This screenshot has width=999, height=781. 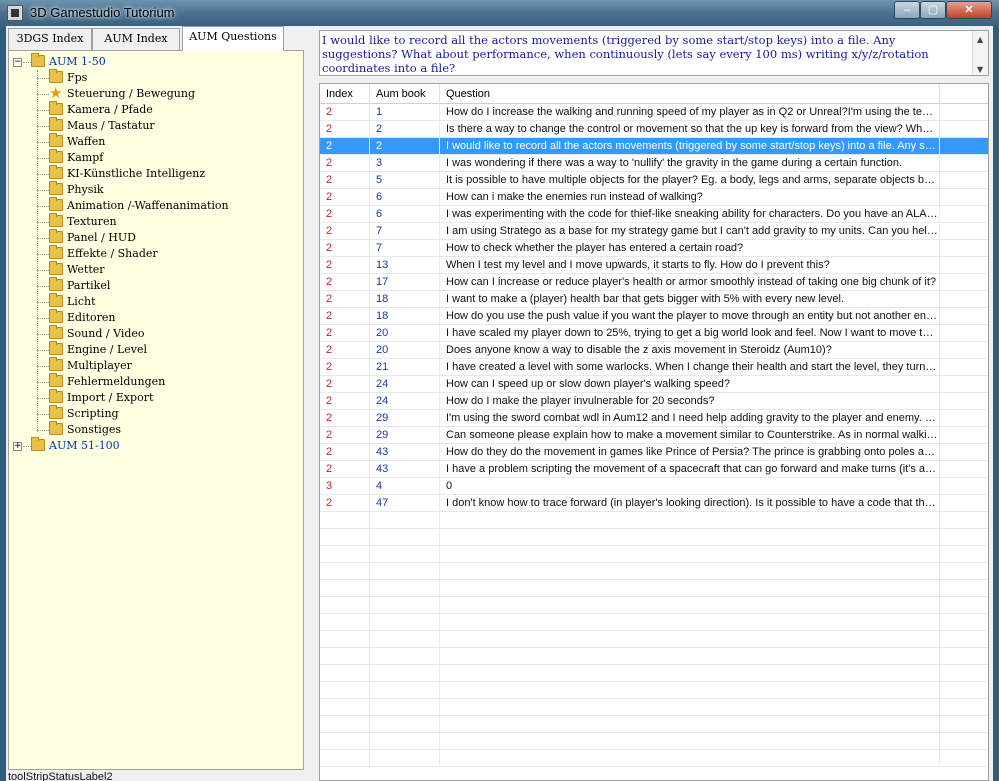 What do you see at coordinates (15, 13) in the screenshot?
I see `app-icon` at bounding box center [15, 13].